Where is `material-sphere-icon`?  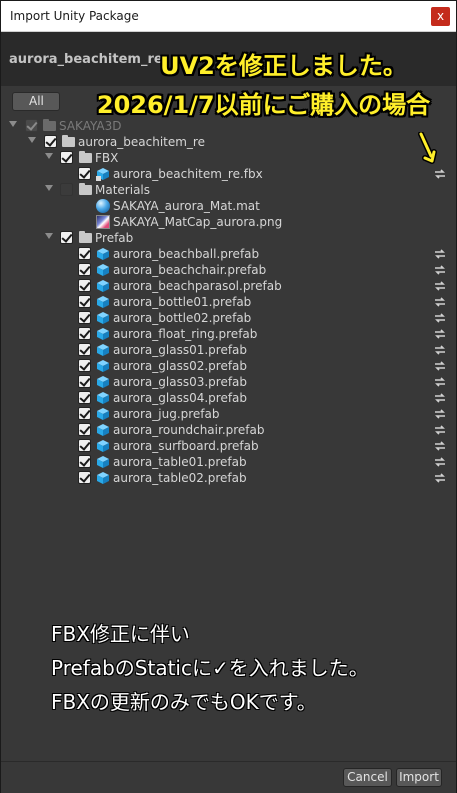
material-sphere-icon is located at coordinates (103, 206).